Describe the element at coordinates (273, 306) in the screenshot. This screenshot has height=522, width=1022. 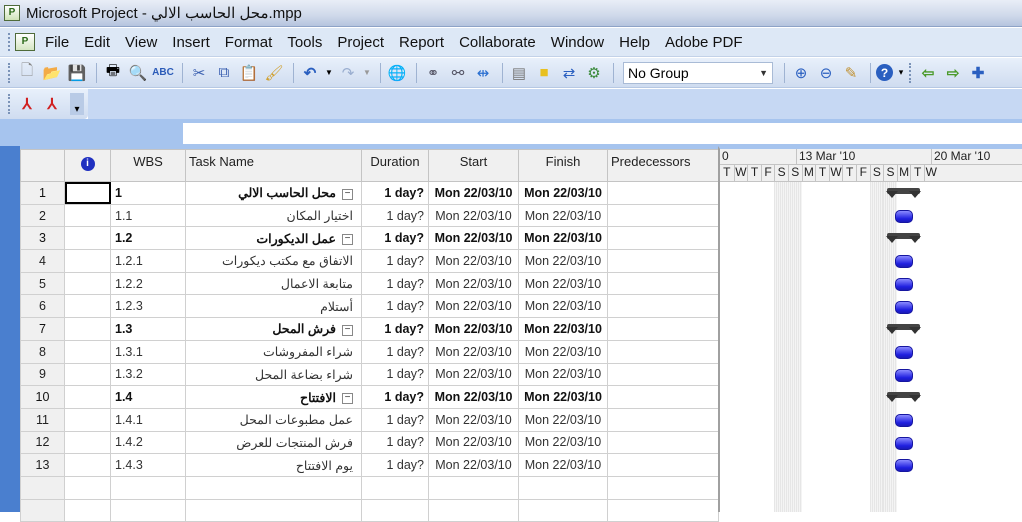
I see `task-name-cell: أستلام` at that location.